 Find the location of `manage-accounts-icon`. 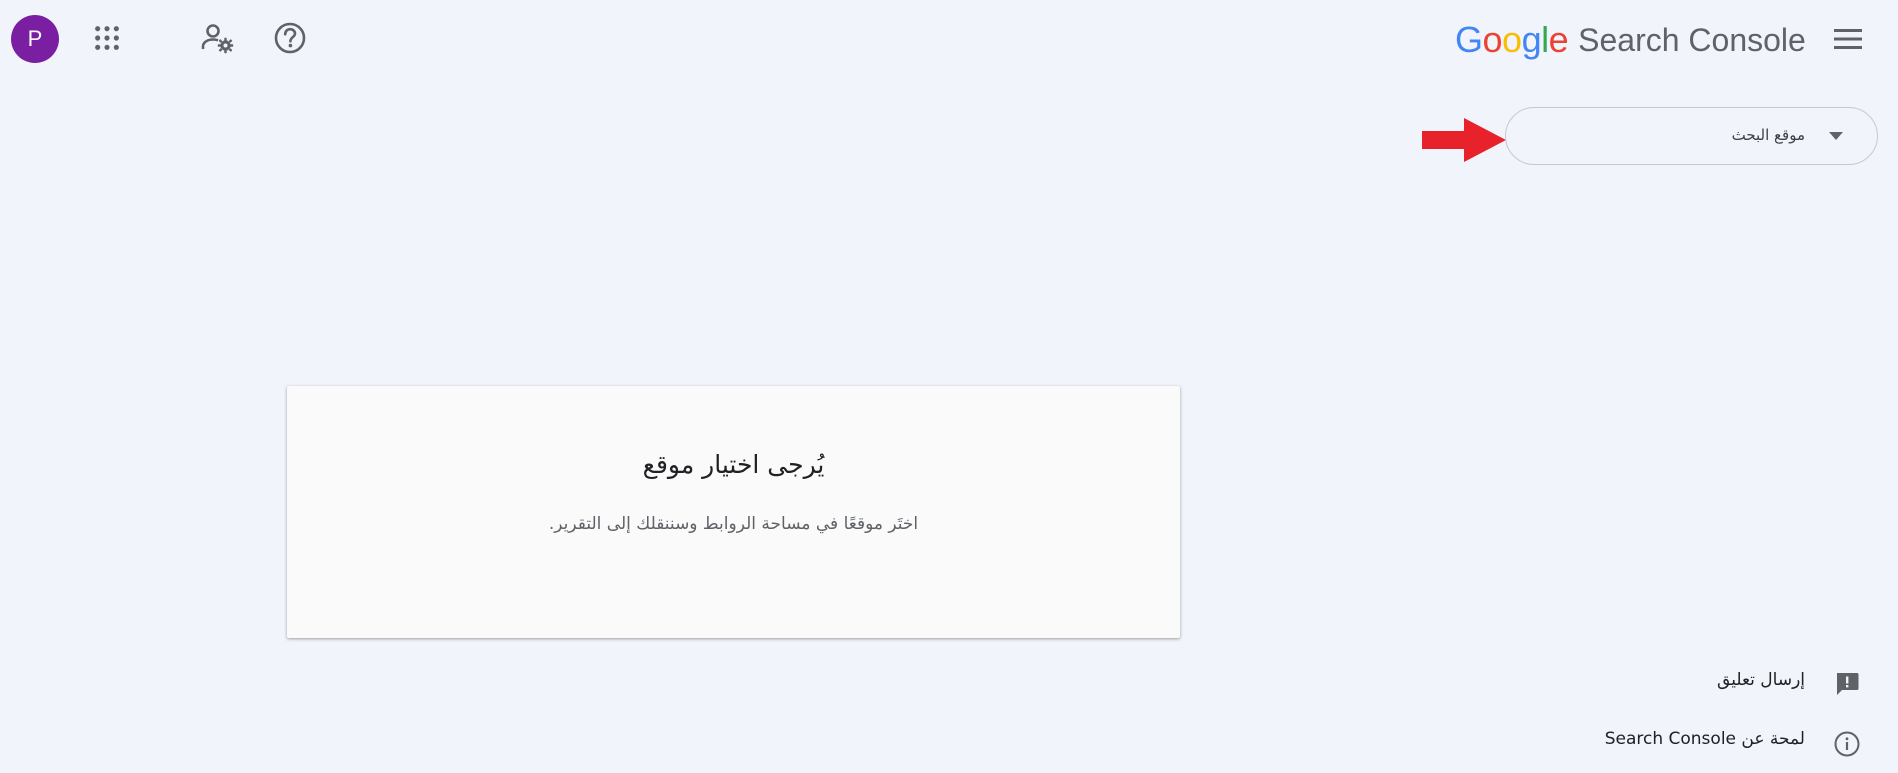

manage-accounts-icon is located at coordinates (217, 39).